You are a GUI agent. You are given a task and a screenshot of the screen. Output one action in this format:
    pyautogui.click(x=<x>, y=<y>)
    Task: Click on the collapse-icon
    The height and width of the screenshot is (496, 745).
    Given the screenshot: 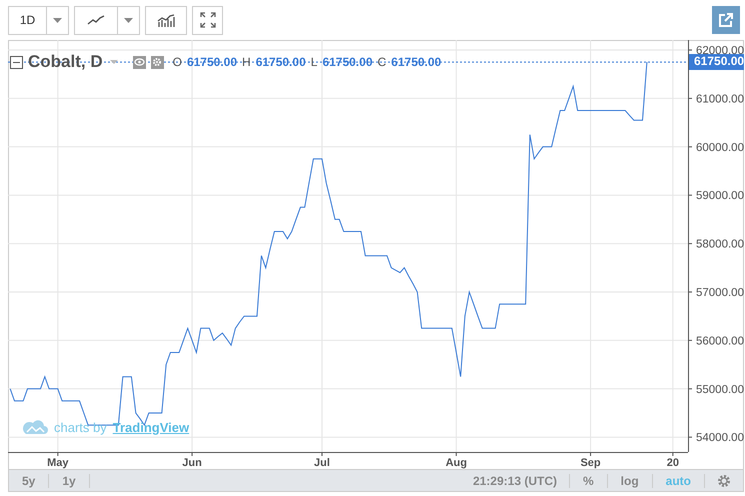 What is the action you would take?
    pyautogui.click(x=16, y=62)
    